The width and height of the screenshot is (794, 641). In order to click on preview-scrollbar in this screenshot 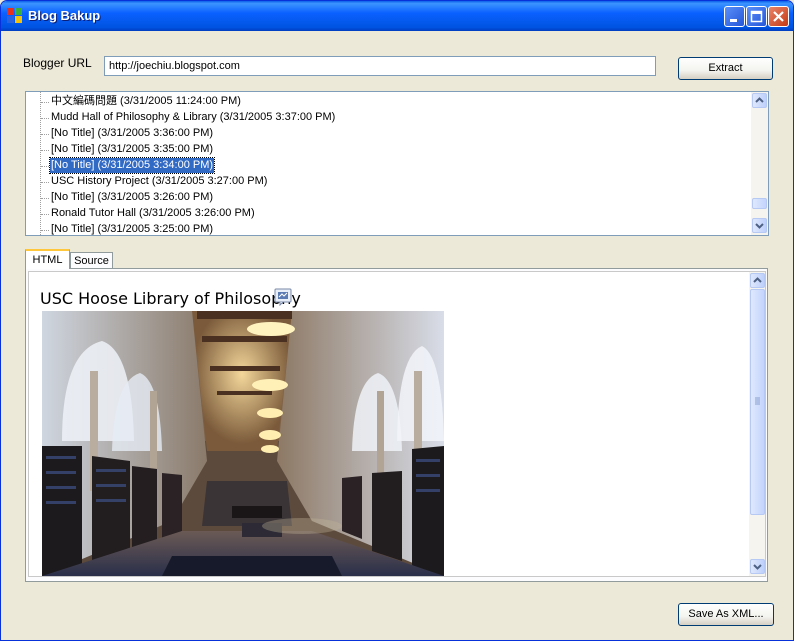, I will do `click(757, 424)`.